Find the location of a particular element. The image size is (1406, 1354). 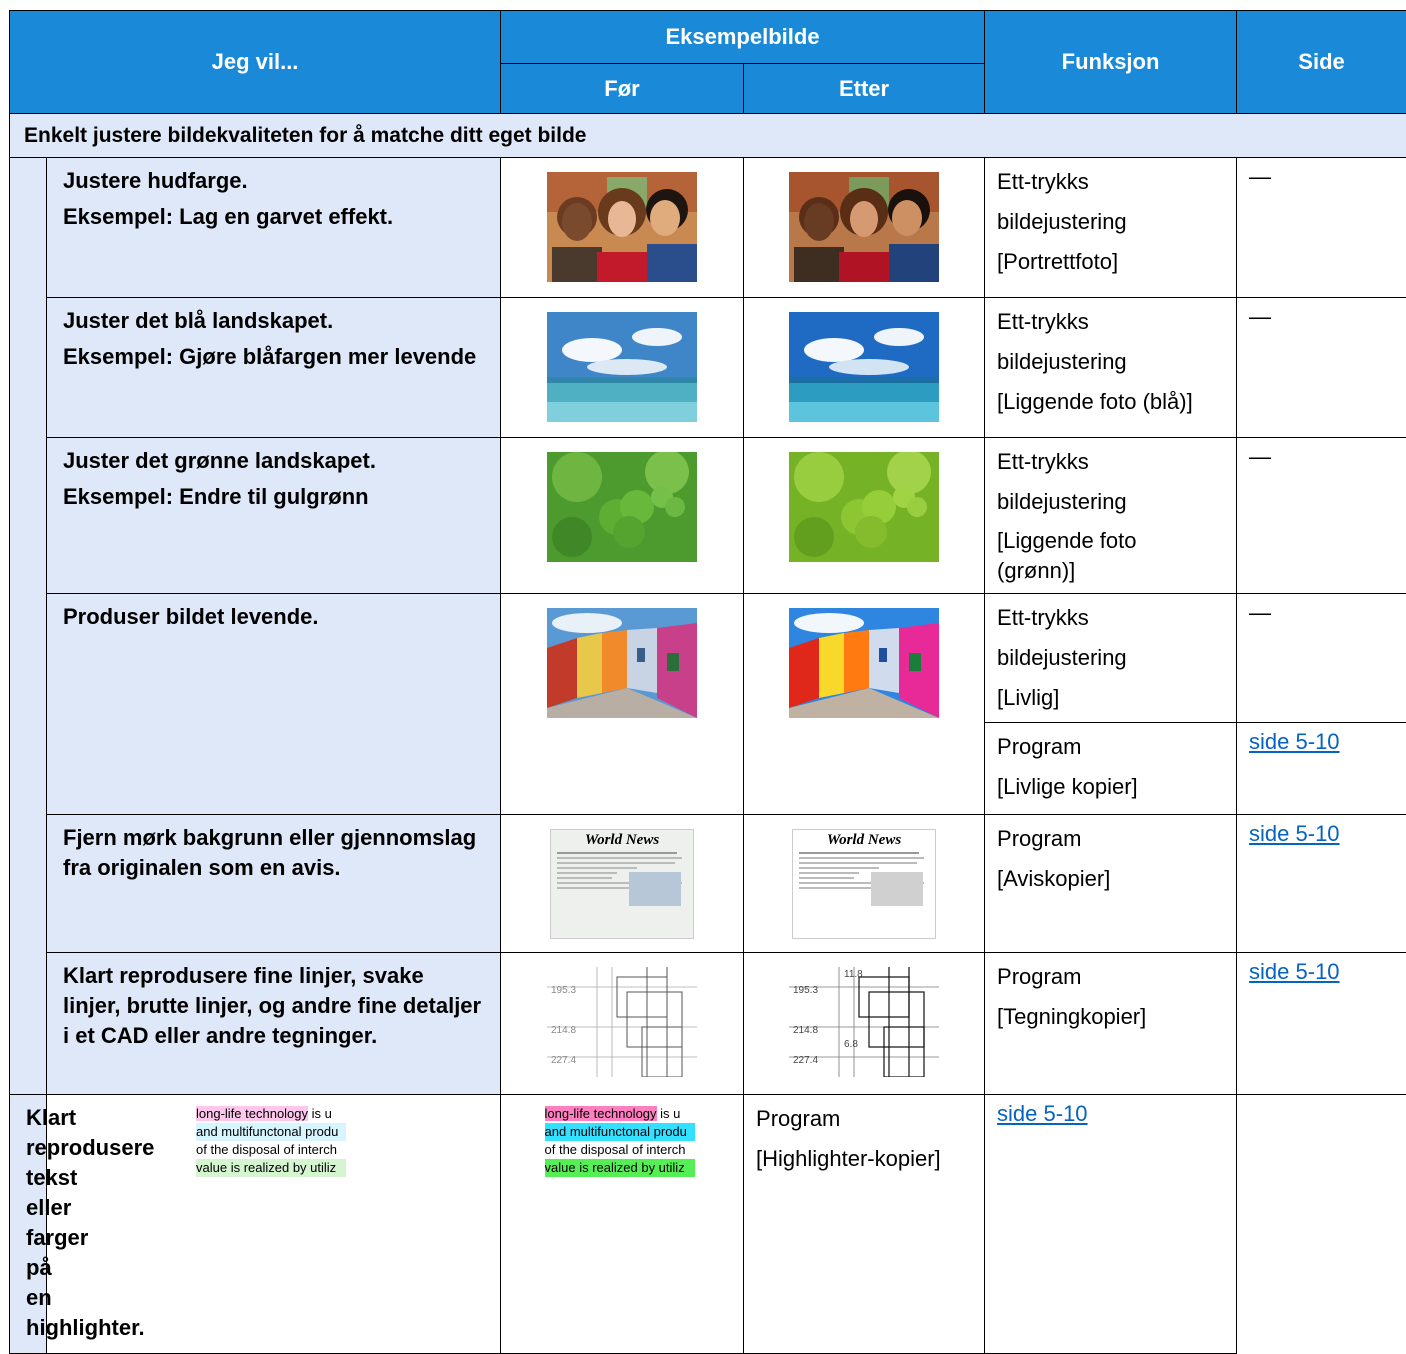

function-line: [Liggende foto is located at coordinates (1110, 541).